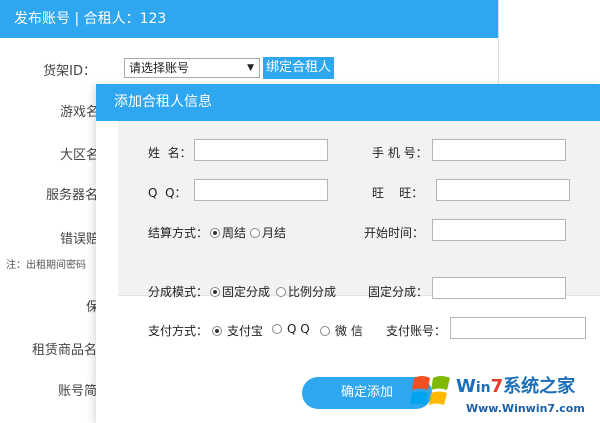 The image size is (600, 423). Describe the element at coordinates (261, 150) in the screenshot. I see `name-input` at that location.